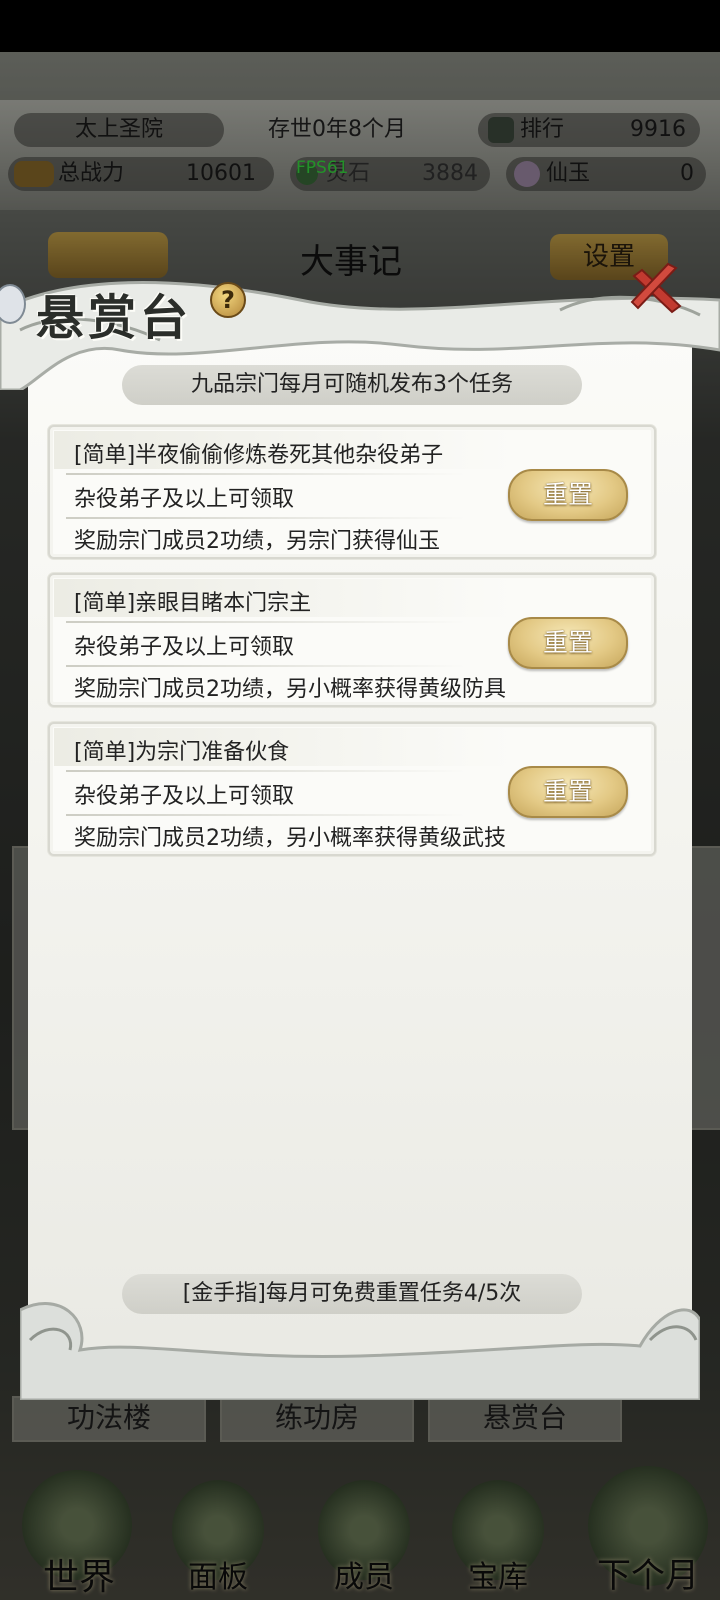 The width and height of the screenshot is (720, 1600). I want to click on task-title: [简单]为宗门准备伙食, so click(182, 752).